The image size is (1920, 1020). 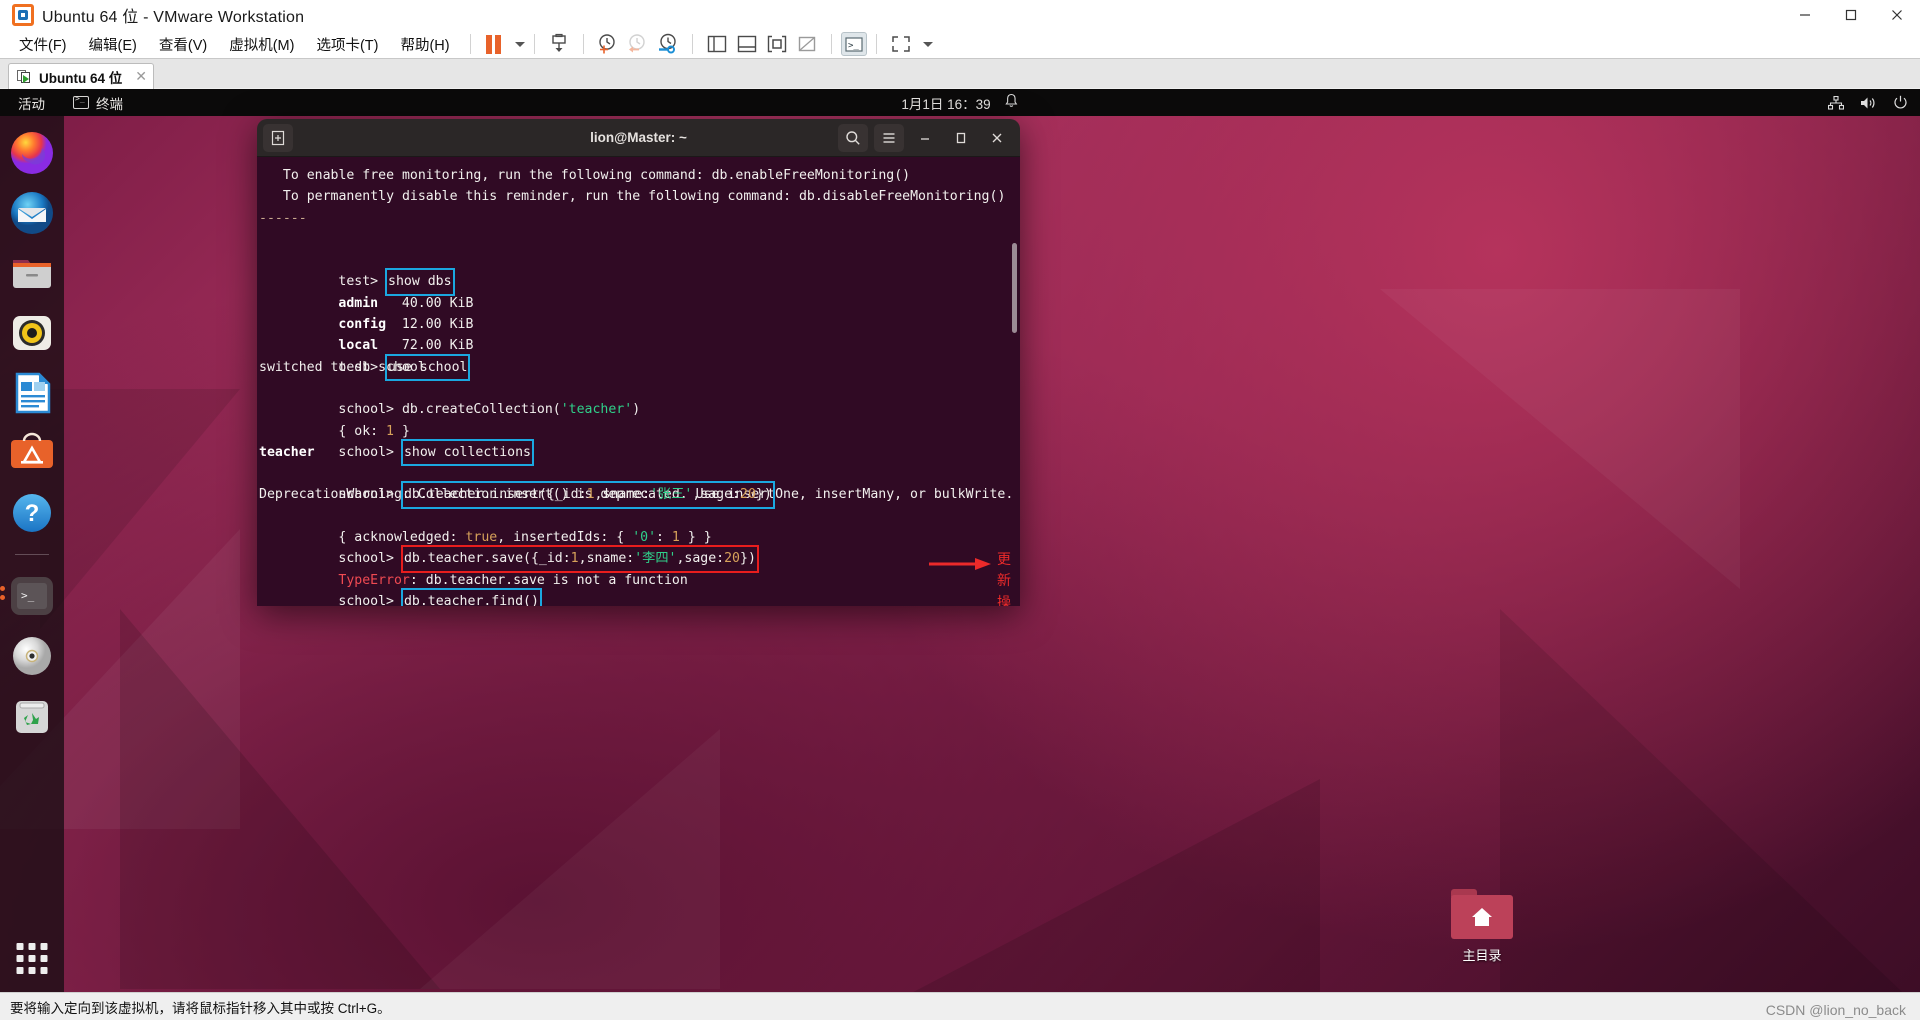 What do you see at coordinates (428, 367) in the screenshot?
I see `highlighted-command-use-school: use school` at bounding box center [428, 367].